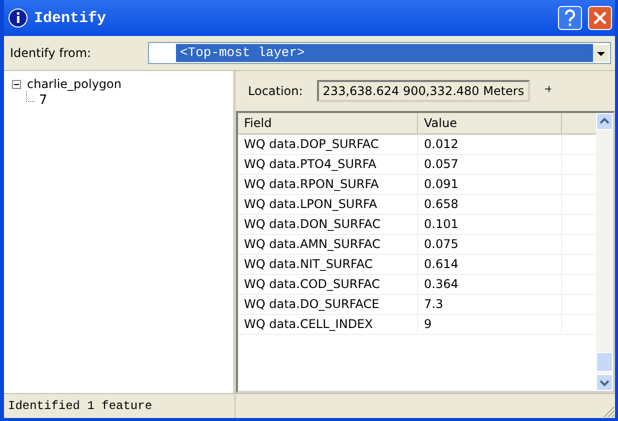 This screenshot has width=618, height=421. I want to click on collapse-icon, so click(16, 84).